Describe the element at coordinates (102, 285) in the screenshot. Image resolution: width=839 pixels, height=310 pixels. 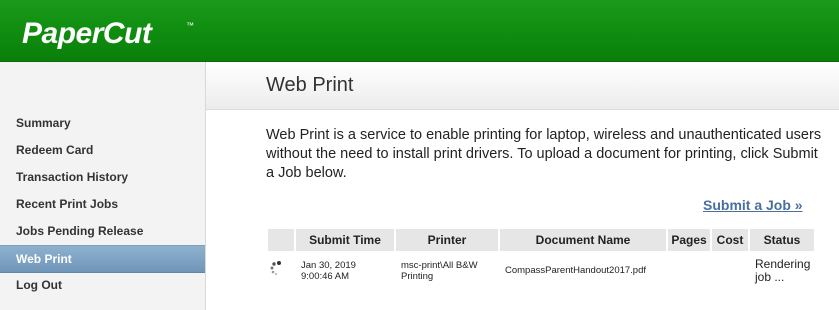
I see `sidebar-item-log-out: Log Out` at that location.